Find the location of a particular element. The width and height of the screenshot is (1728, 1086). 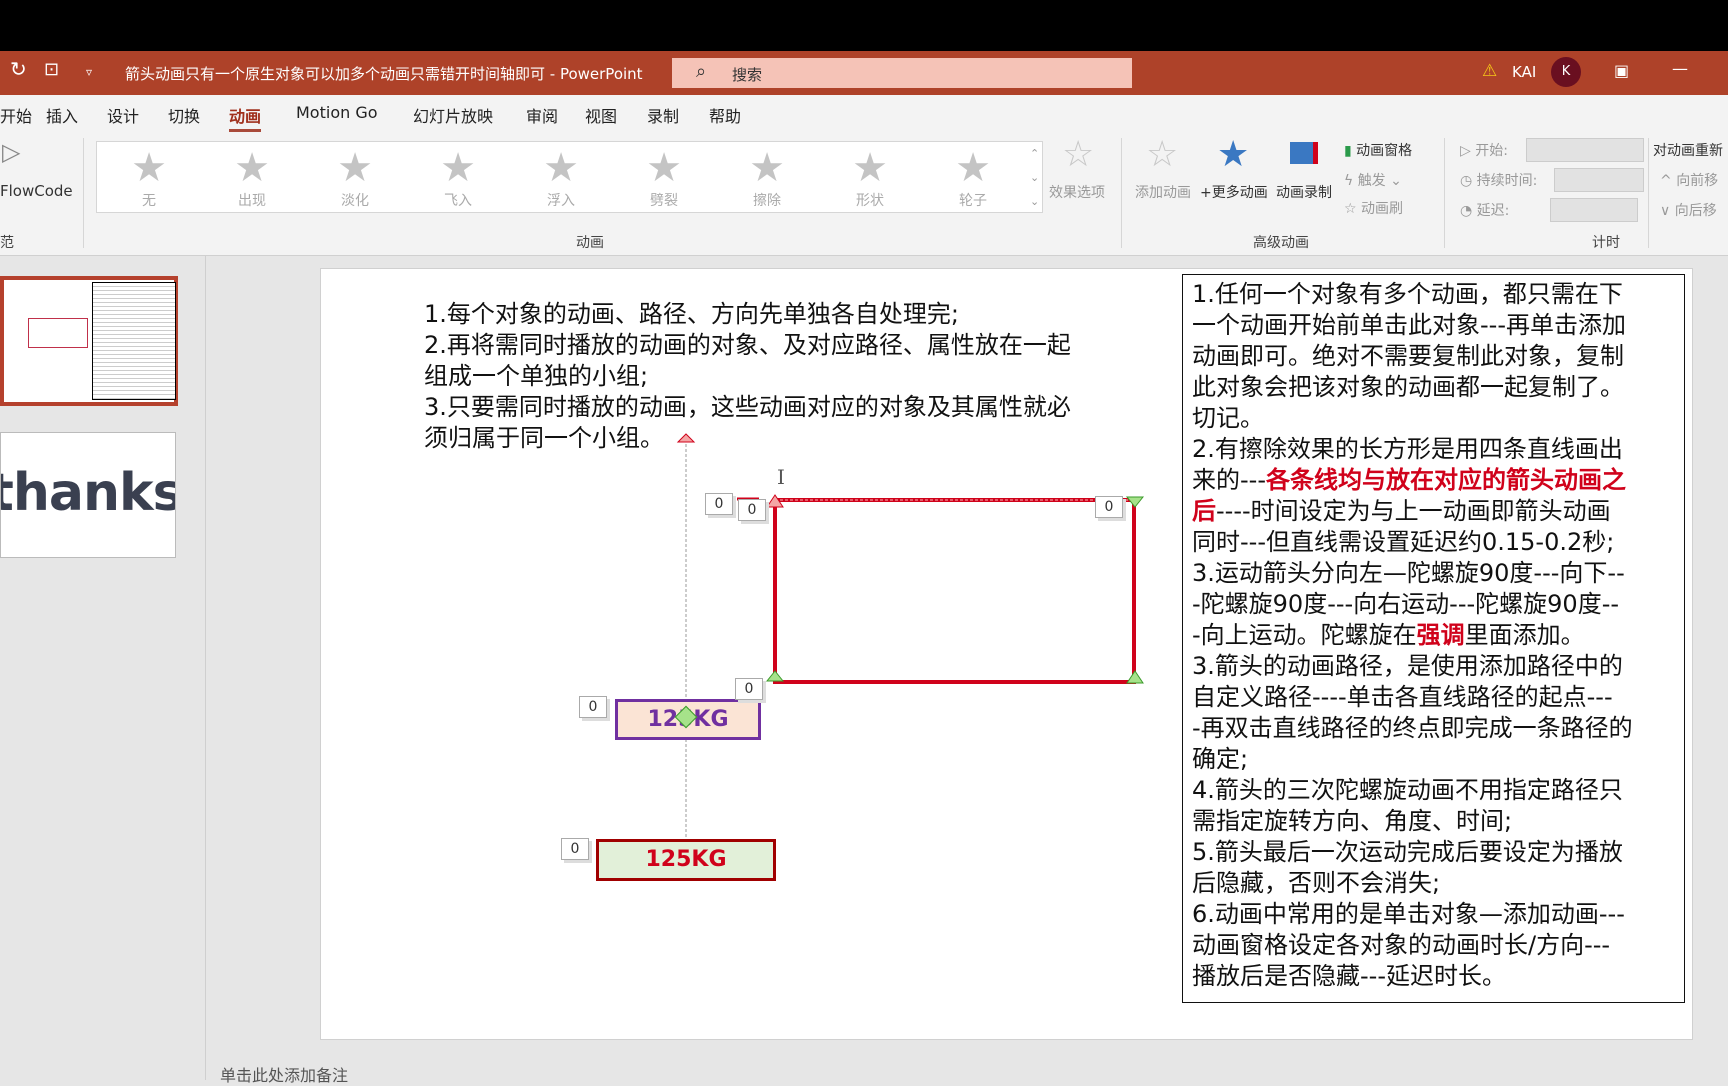

start-label: ▷ 开始: is located at coordinates (1484, 151).